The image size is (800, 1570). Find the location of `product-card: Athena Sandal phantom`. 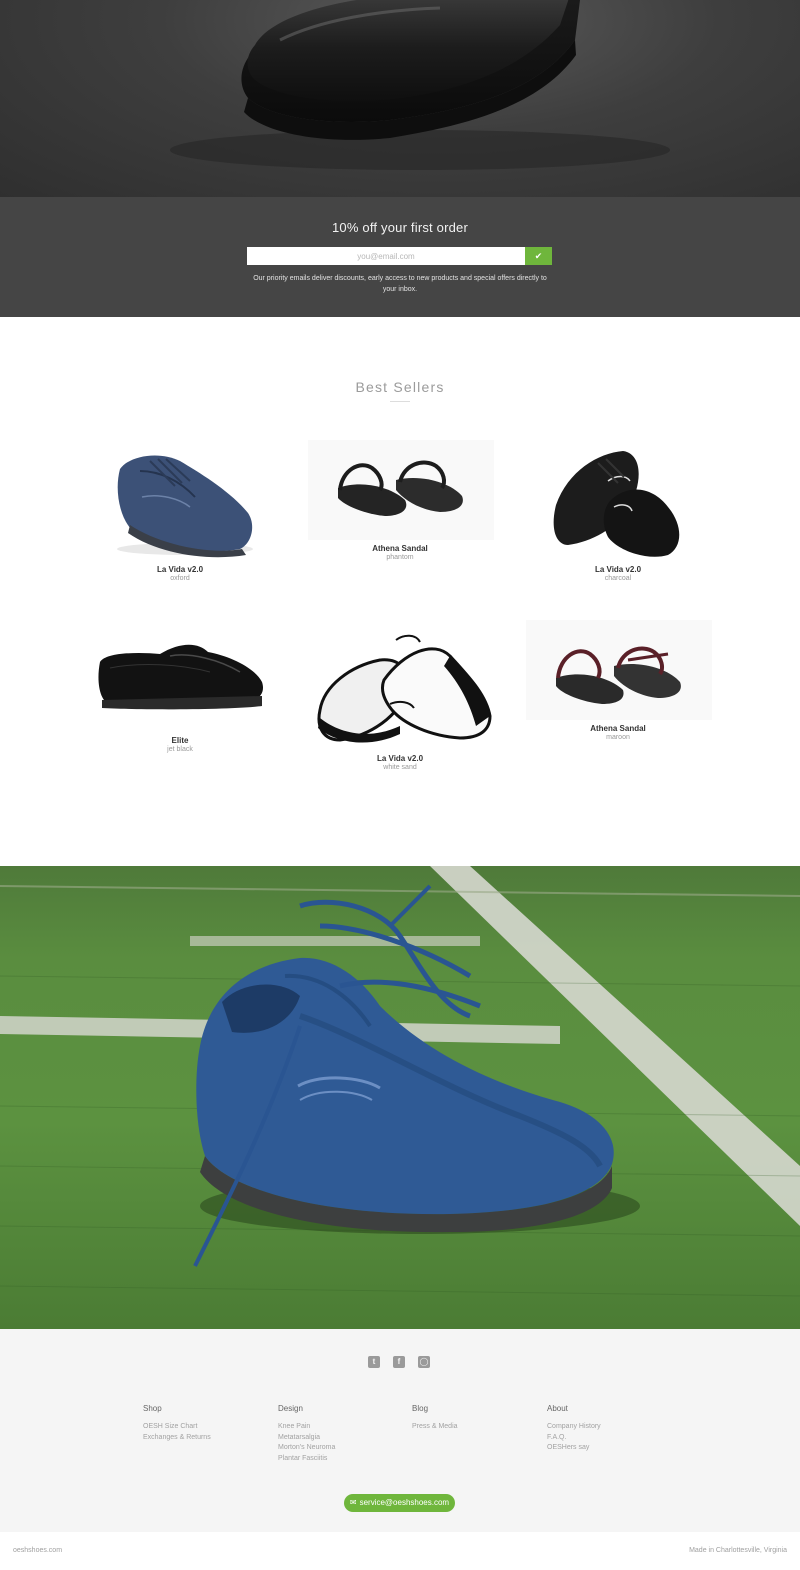

product-card: Athena Sandal phantom is located at coordinates (400, 500).